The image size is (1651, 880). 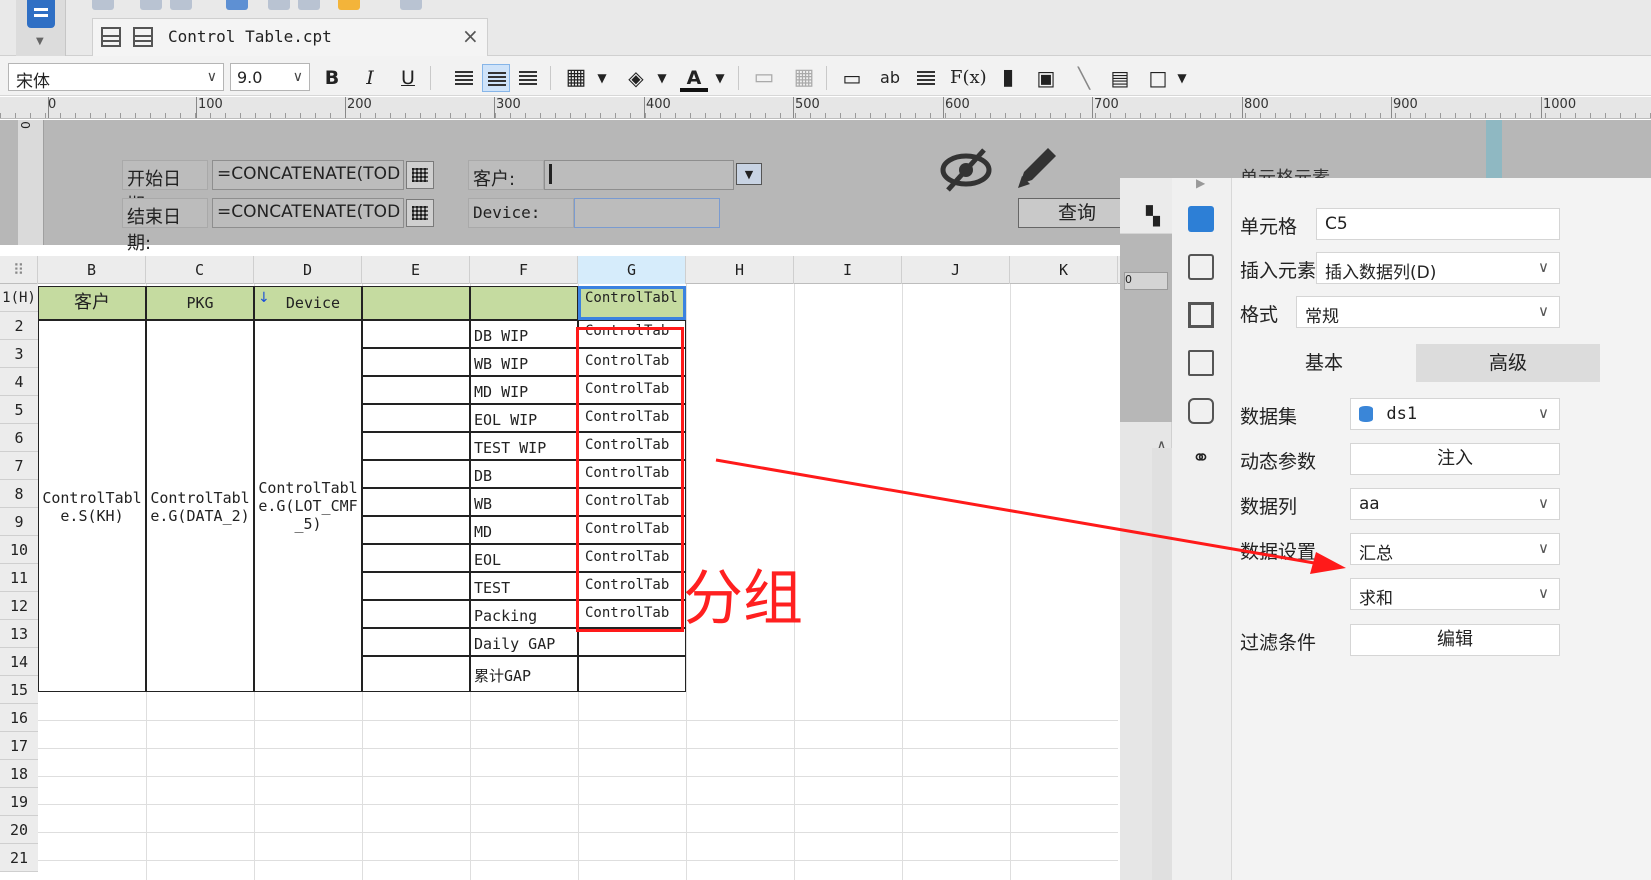 What do you see at coordinates (1018, 512) in the screenshot?
I see `annotation-arrow-line` at bounding box center [1018, 512].